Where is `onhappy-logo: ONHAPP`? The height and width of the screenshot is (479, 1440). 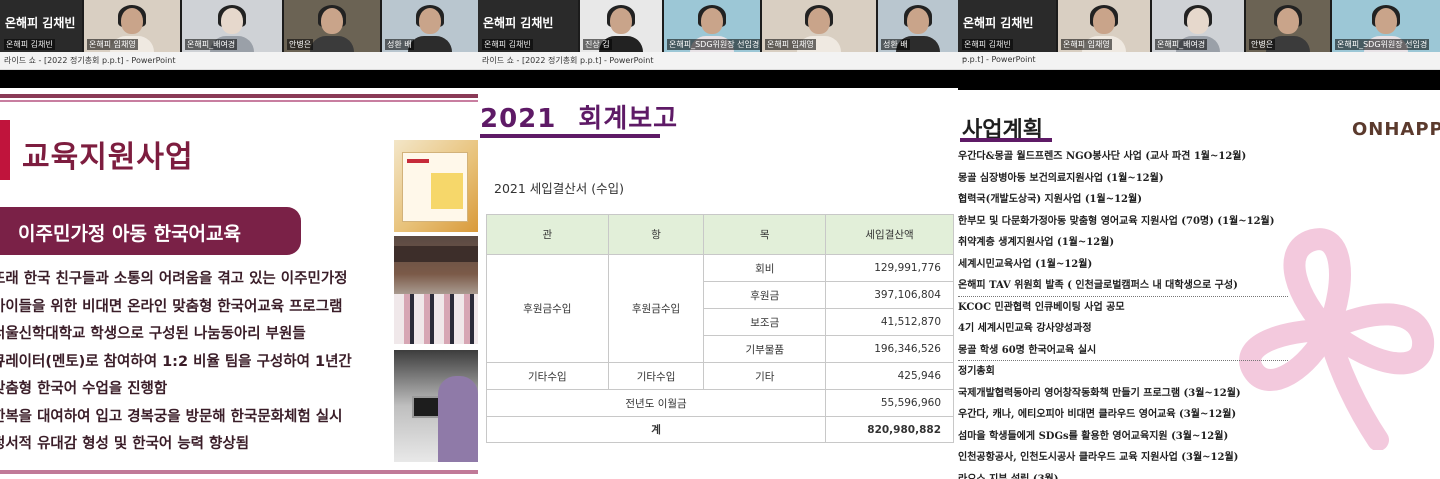
onhappy-logo: ONHAPP is located at coordinates (1396, 129).